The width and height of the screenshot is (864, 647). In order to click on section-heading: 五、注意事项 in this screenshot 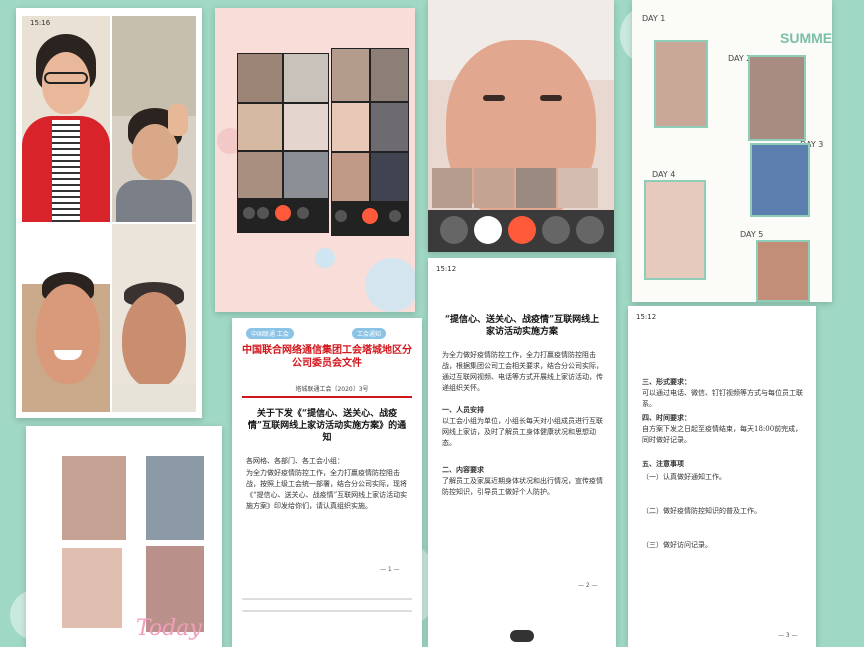, I will do `click(663, 463)`.